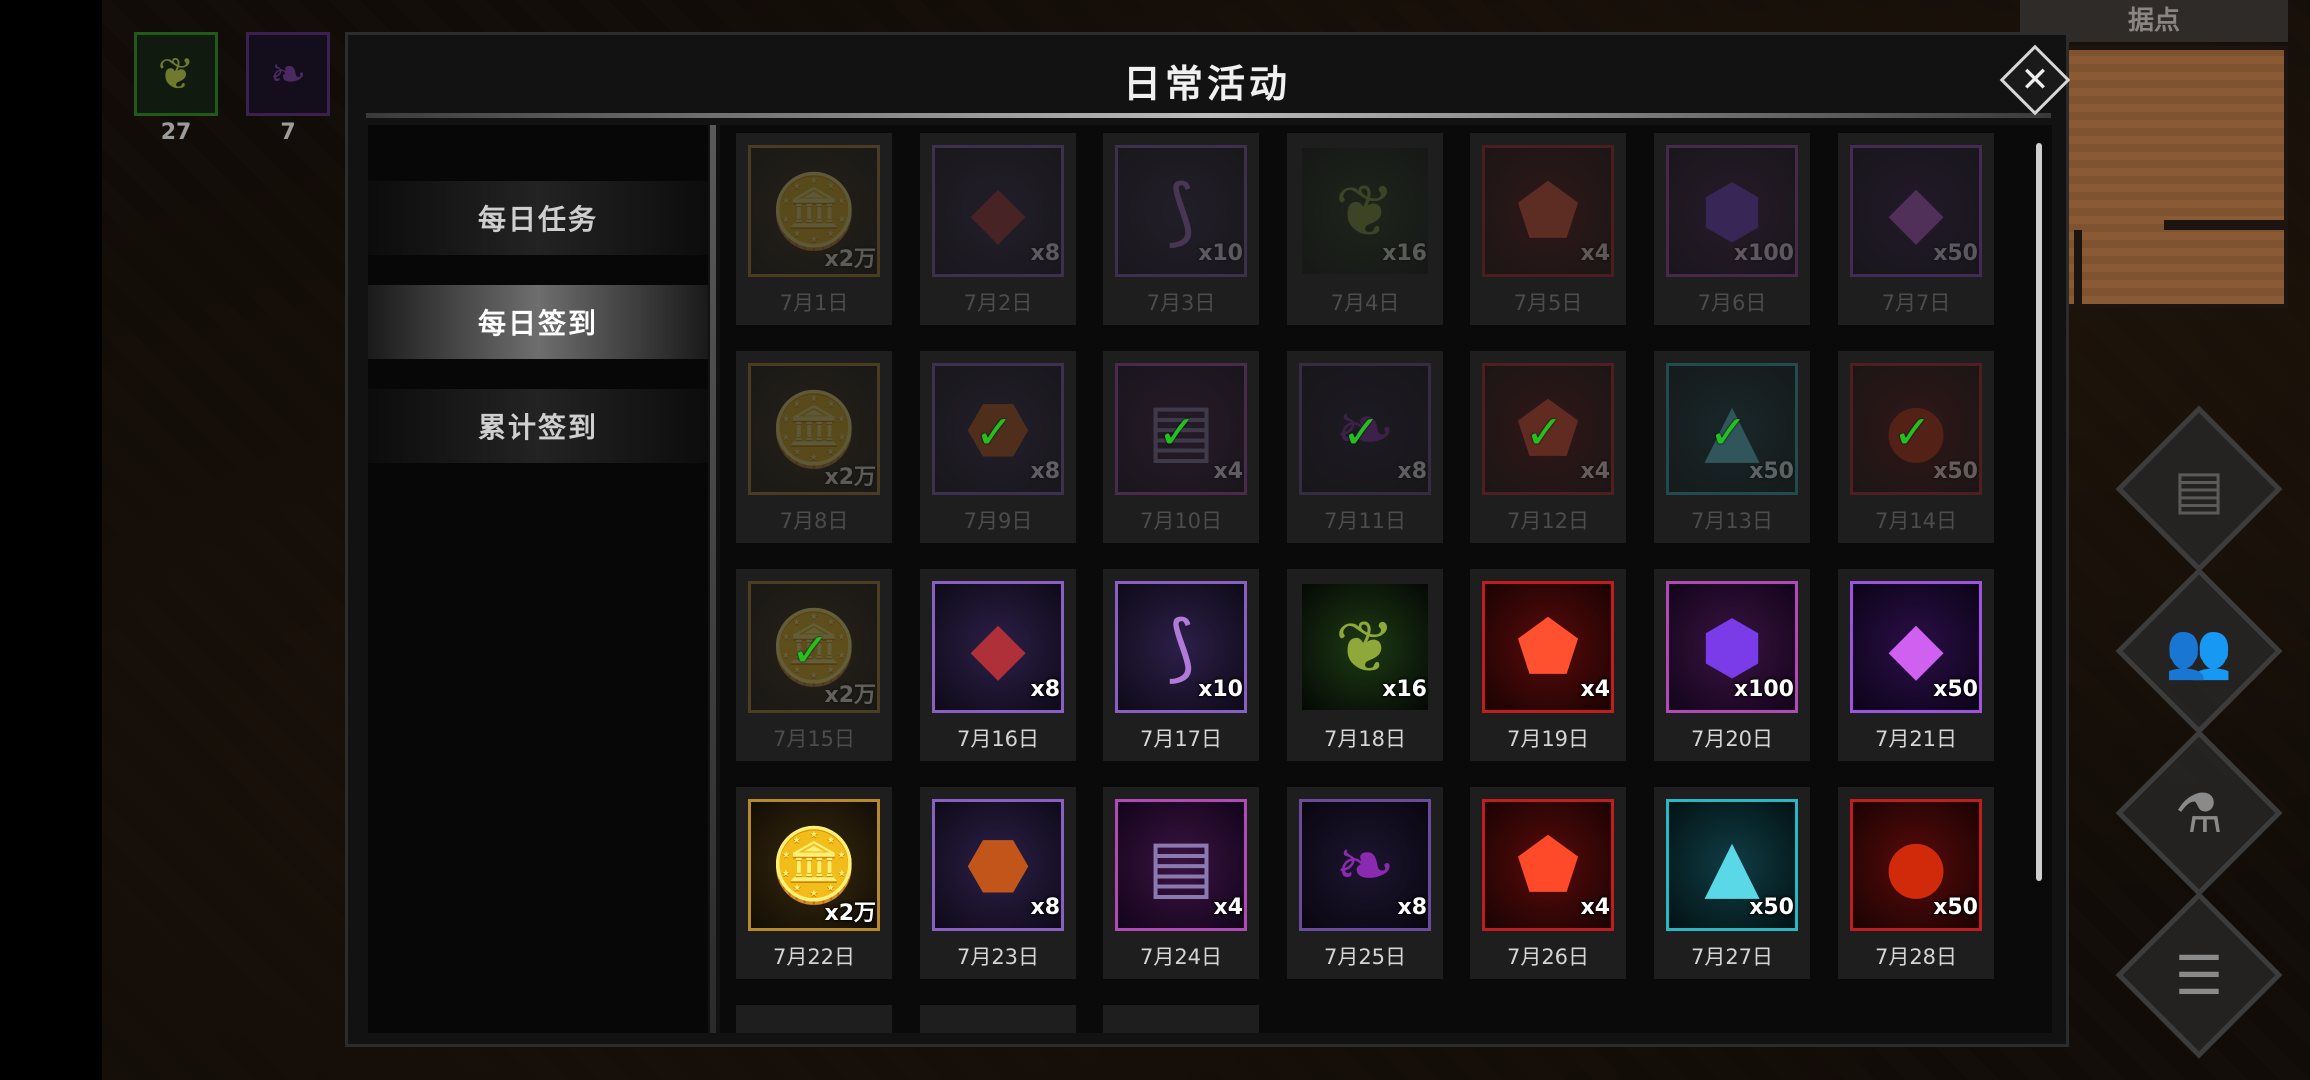  I want to click on tab-daily-tasks: 每日任务, so click(538, 218).